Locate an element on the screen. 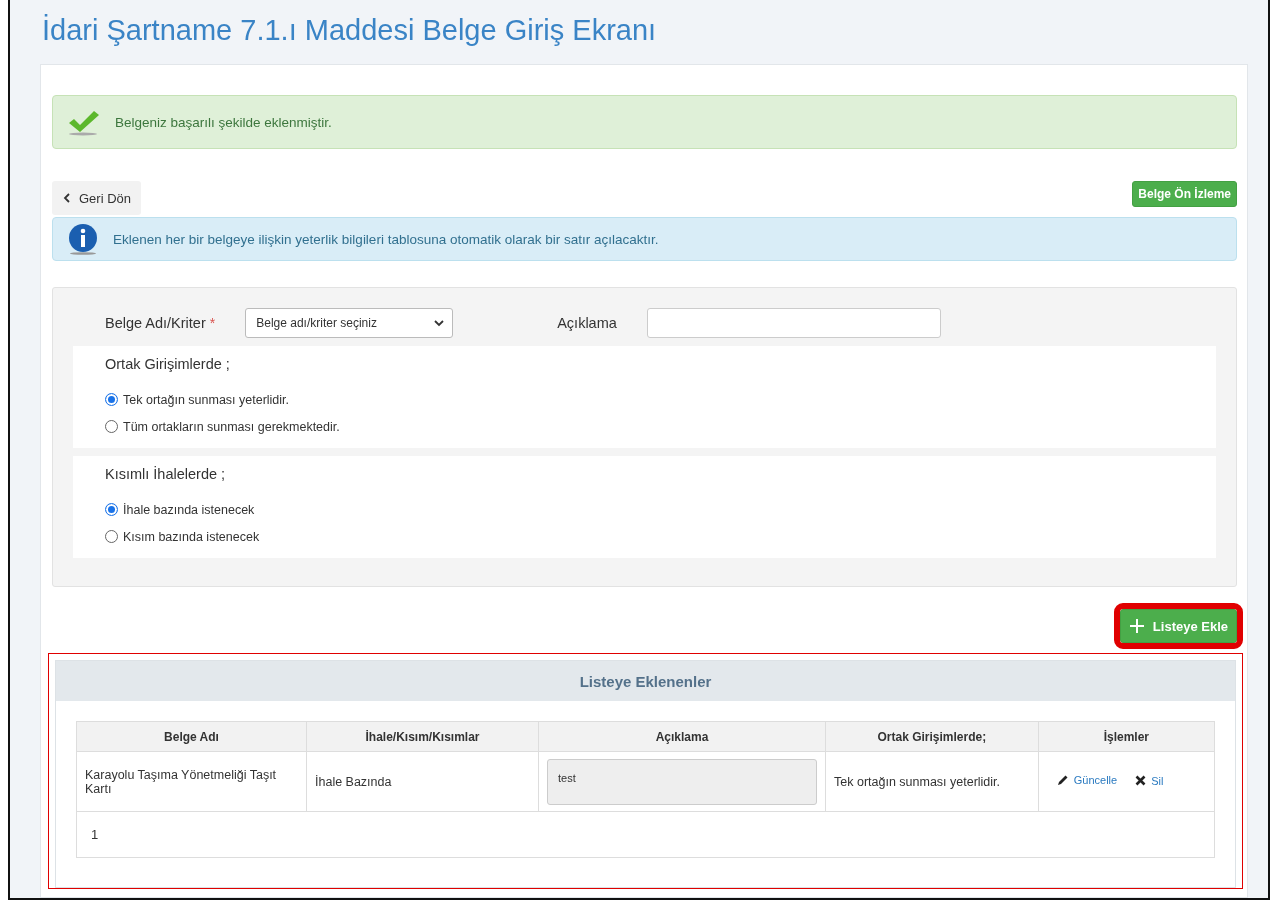  table-cell: Karayolu Taşıma Yönetmeliği Taşıt Kartı is located at coordinates (191, 781).